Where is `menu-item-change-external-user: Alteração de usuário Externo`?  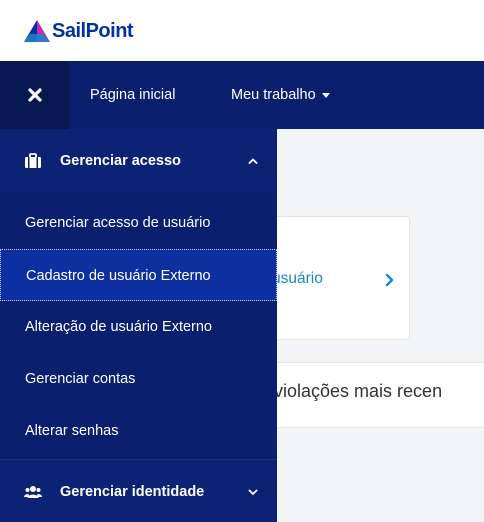 menu-item-change-external-user: Alteração de usuário Externo is located at coordinates (138, 327).